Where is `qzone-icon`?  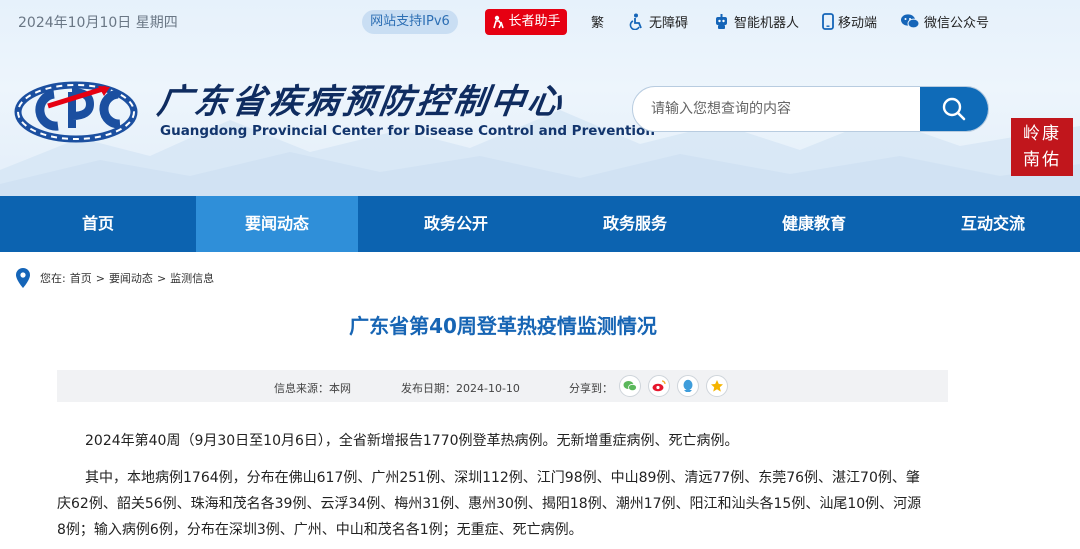 qzone-icon is located at coordinates (717, 386).